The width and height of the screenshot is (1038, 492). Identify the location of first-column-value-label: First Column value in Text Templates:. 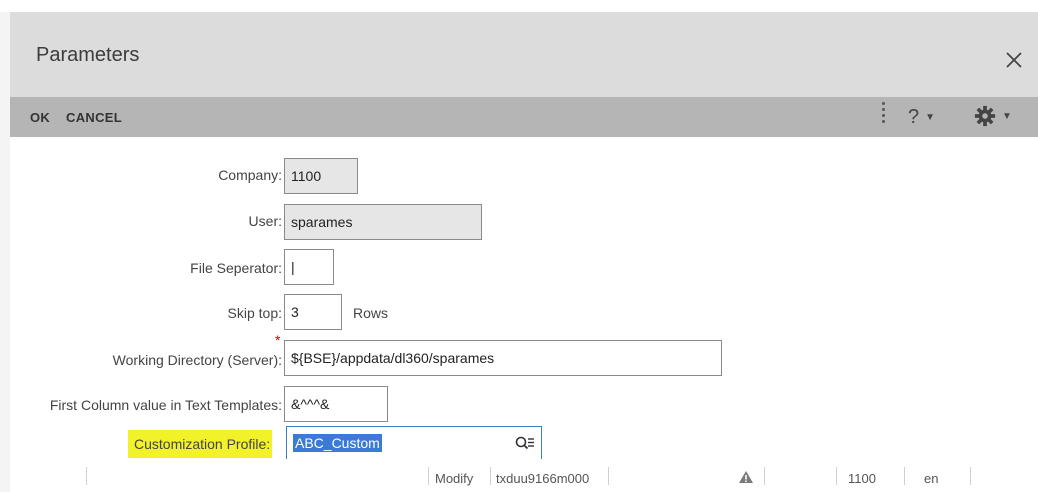
(165, 405).